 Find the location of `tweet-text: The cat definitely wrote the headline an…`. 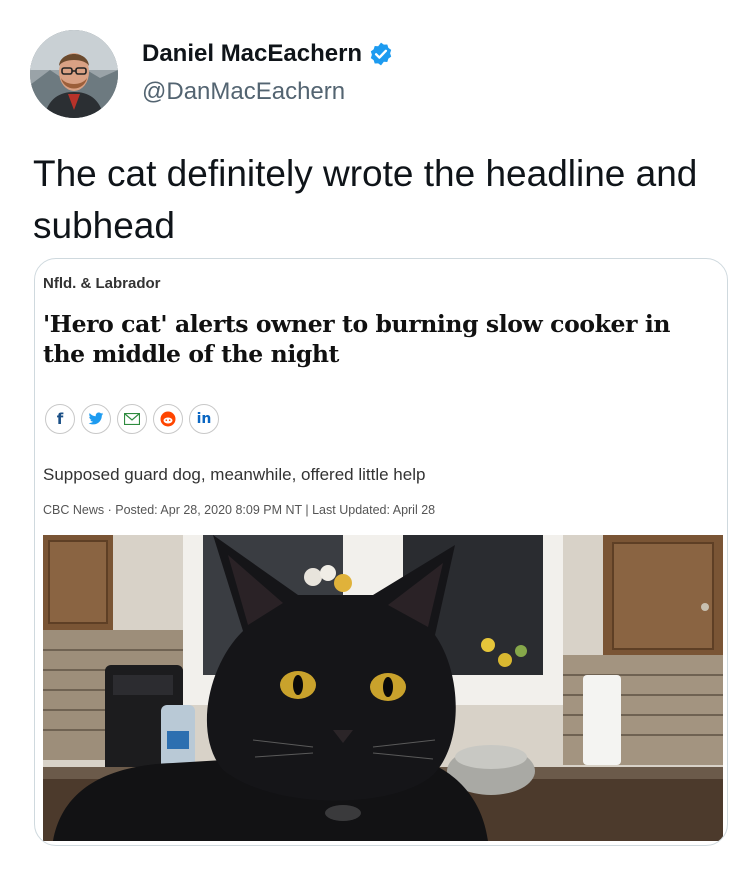

tweet-text: The cat definitely wrote the headline an… is located at coordinates (365, 199).